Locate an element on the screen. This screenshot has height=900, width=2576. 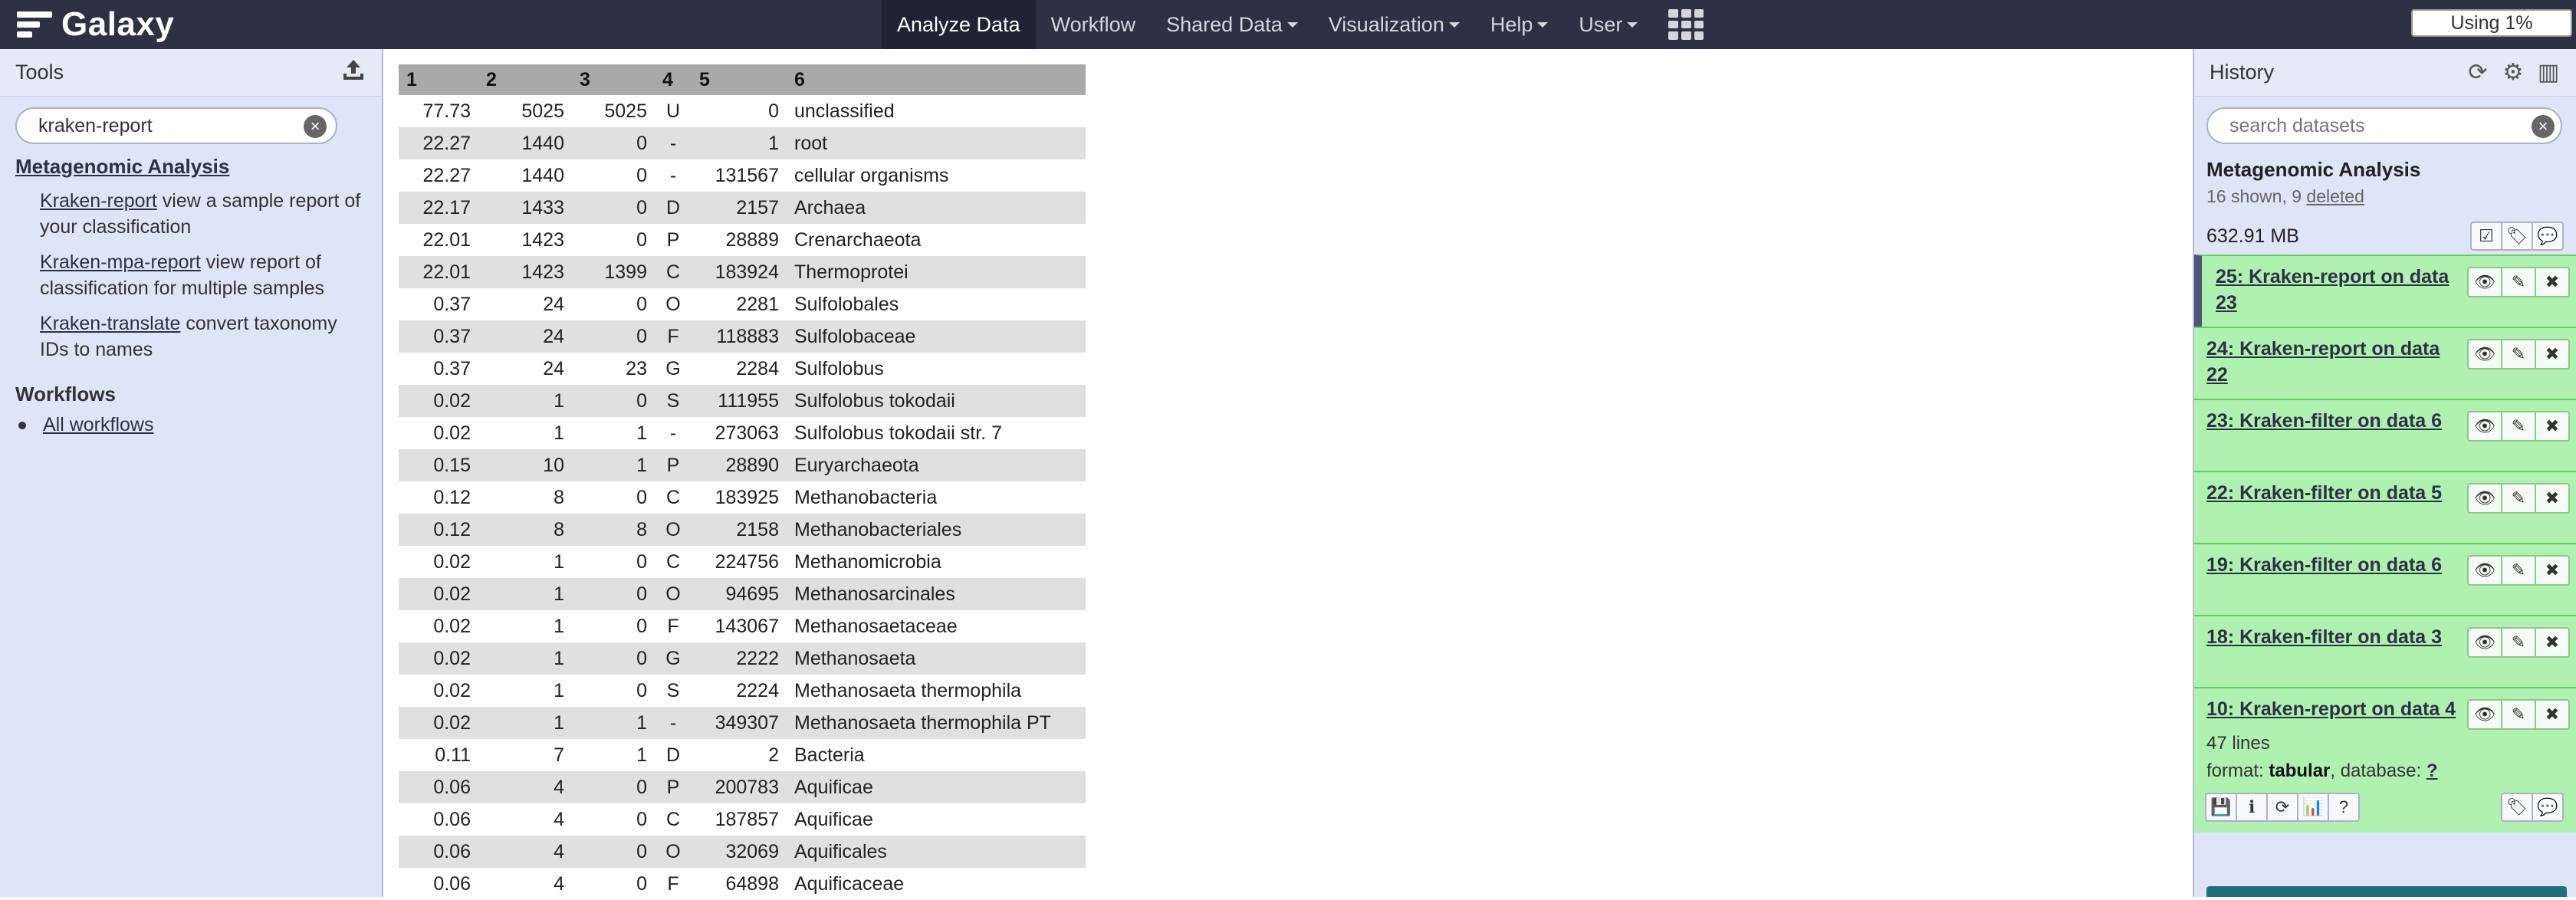
brand-title: Galaxy is located at coordinates (118, 24).